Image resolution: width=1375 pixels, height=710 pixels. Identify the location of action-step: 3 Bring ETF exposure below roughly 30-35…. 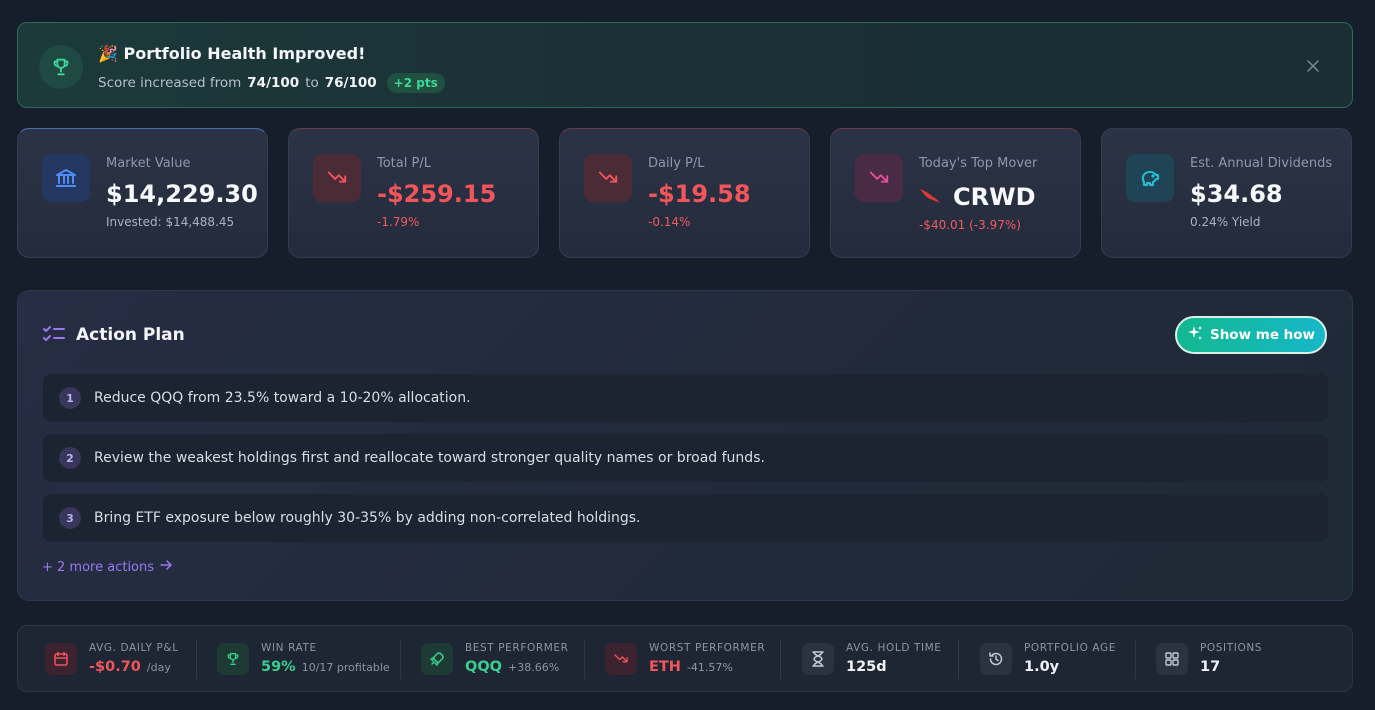
(685, 518).